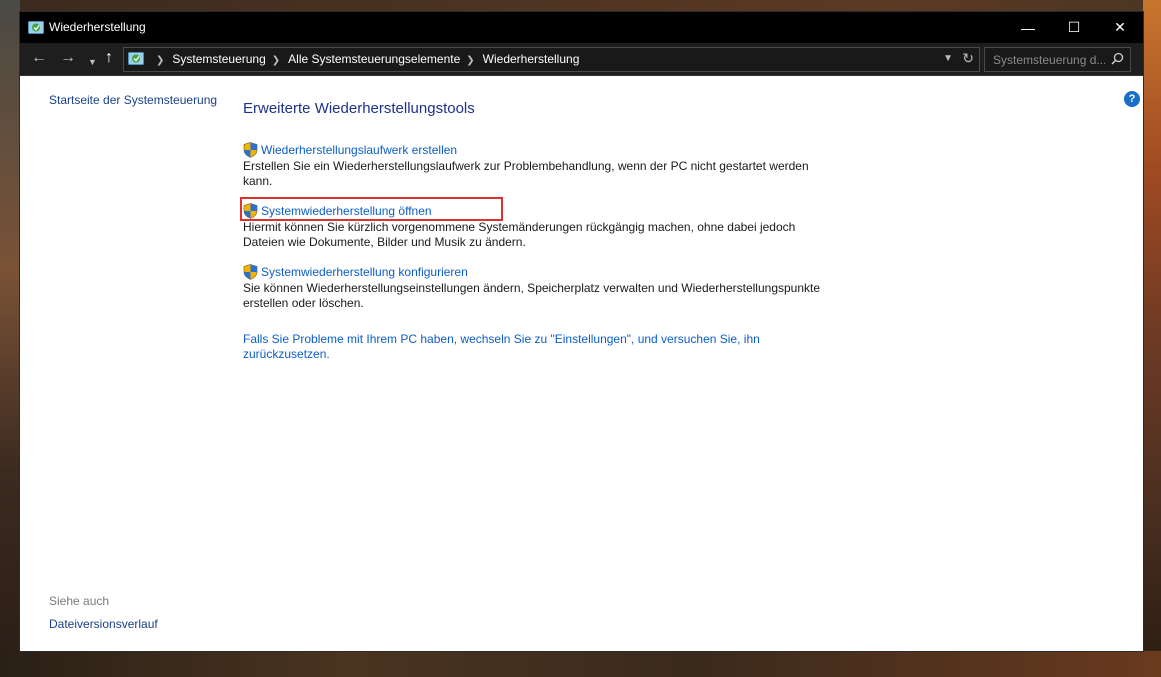 The height and width of the screenshot is (677, 1161). I want to click on maximize-button: ☐, so click(1074, 27).